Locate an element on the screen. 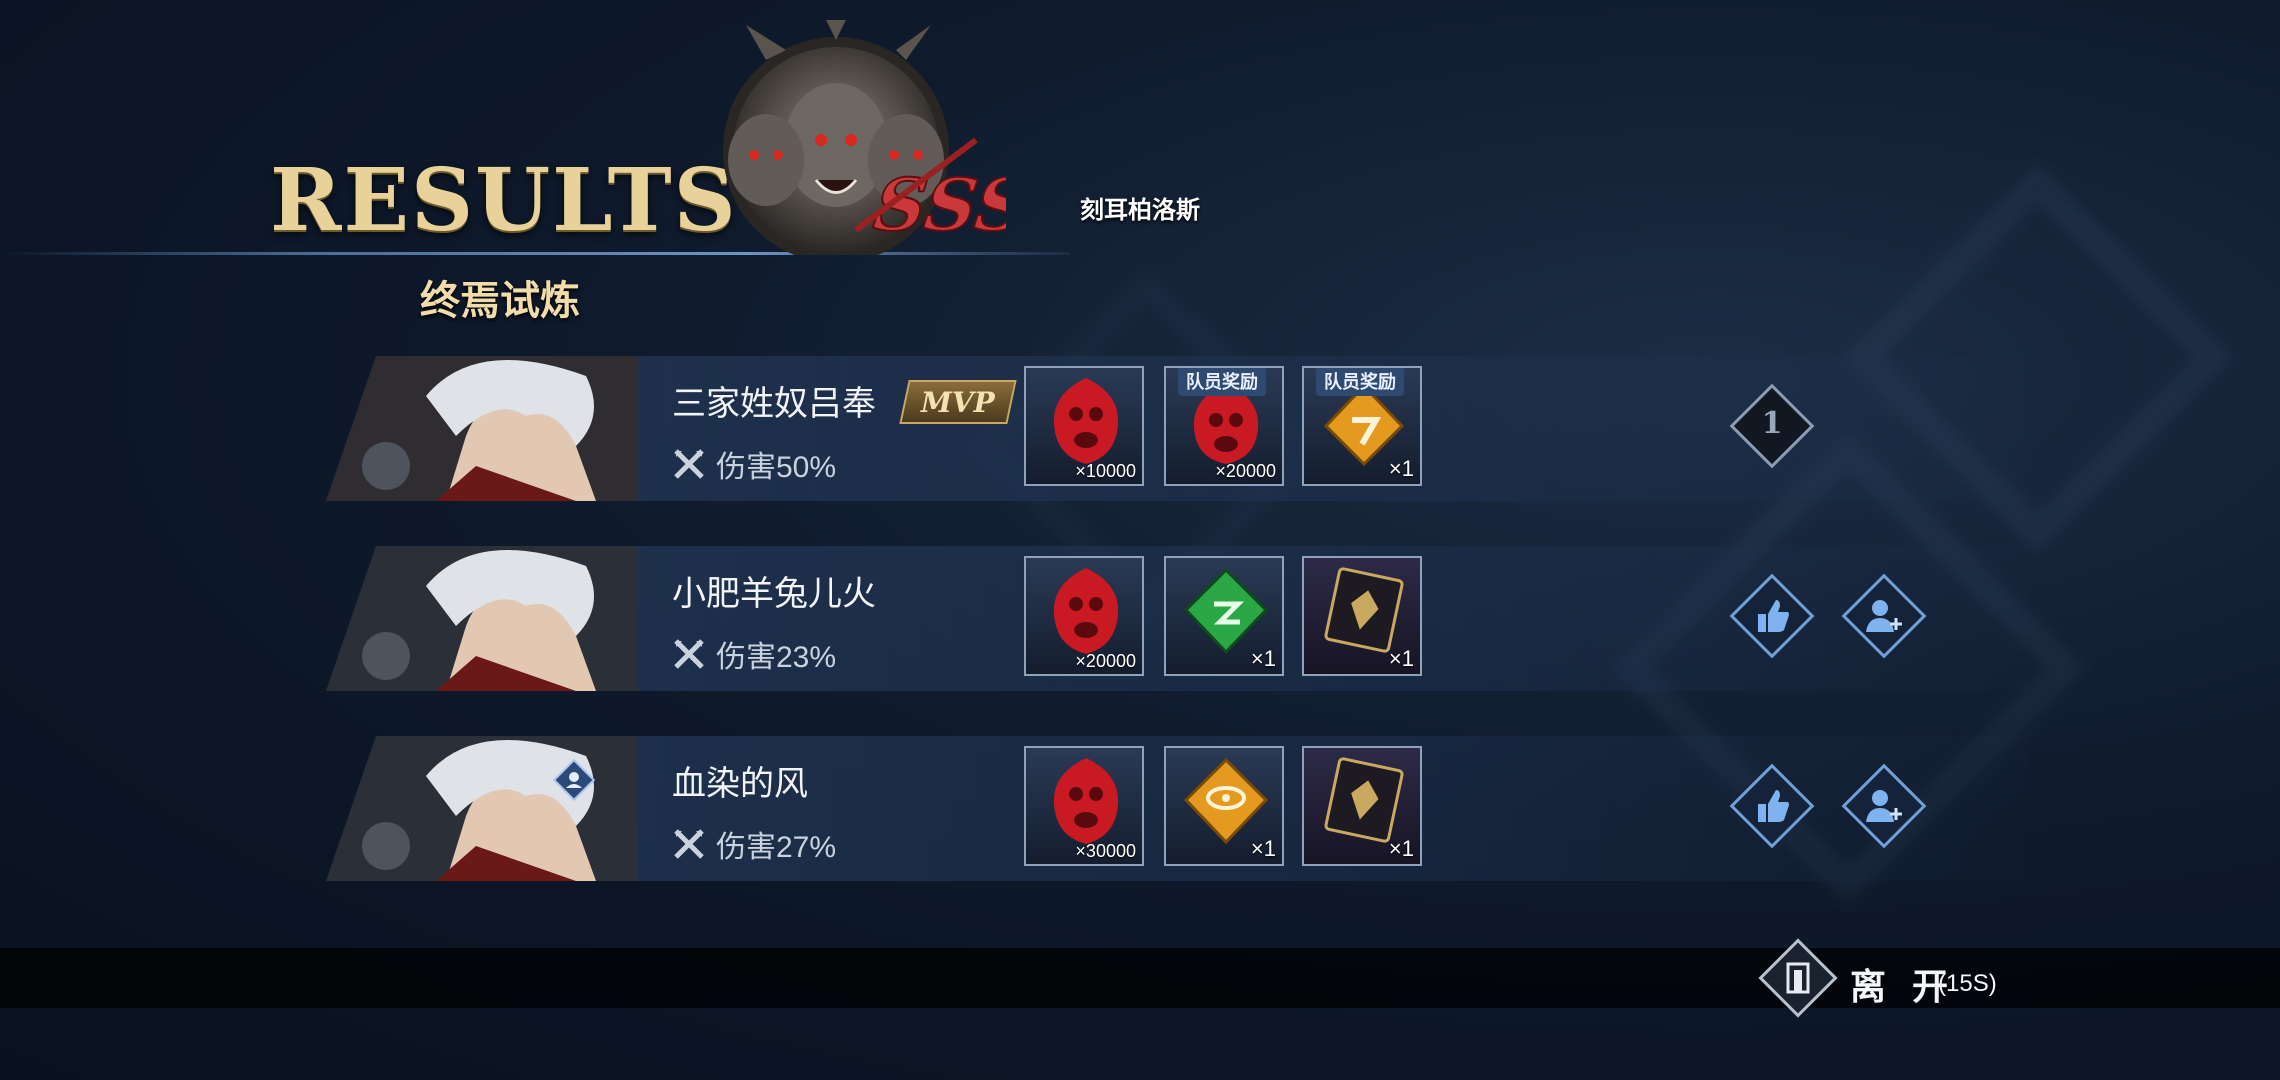  leave-countdown: (15S) is located at coordinates (1967, 983).